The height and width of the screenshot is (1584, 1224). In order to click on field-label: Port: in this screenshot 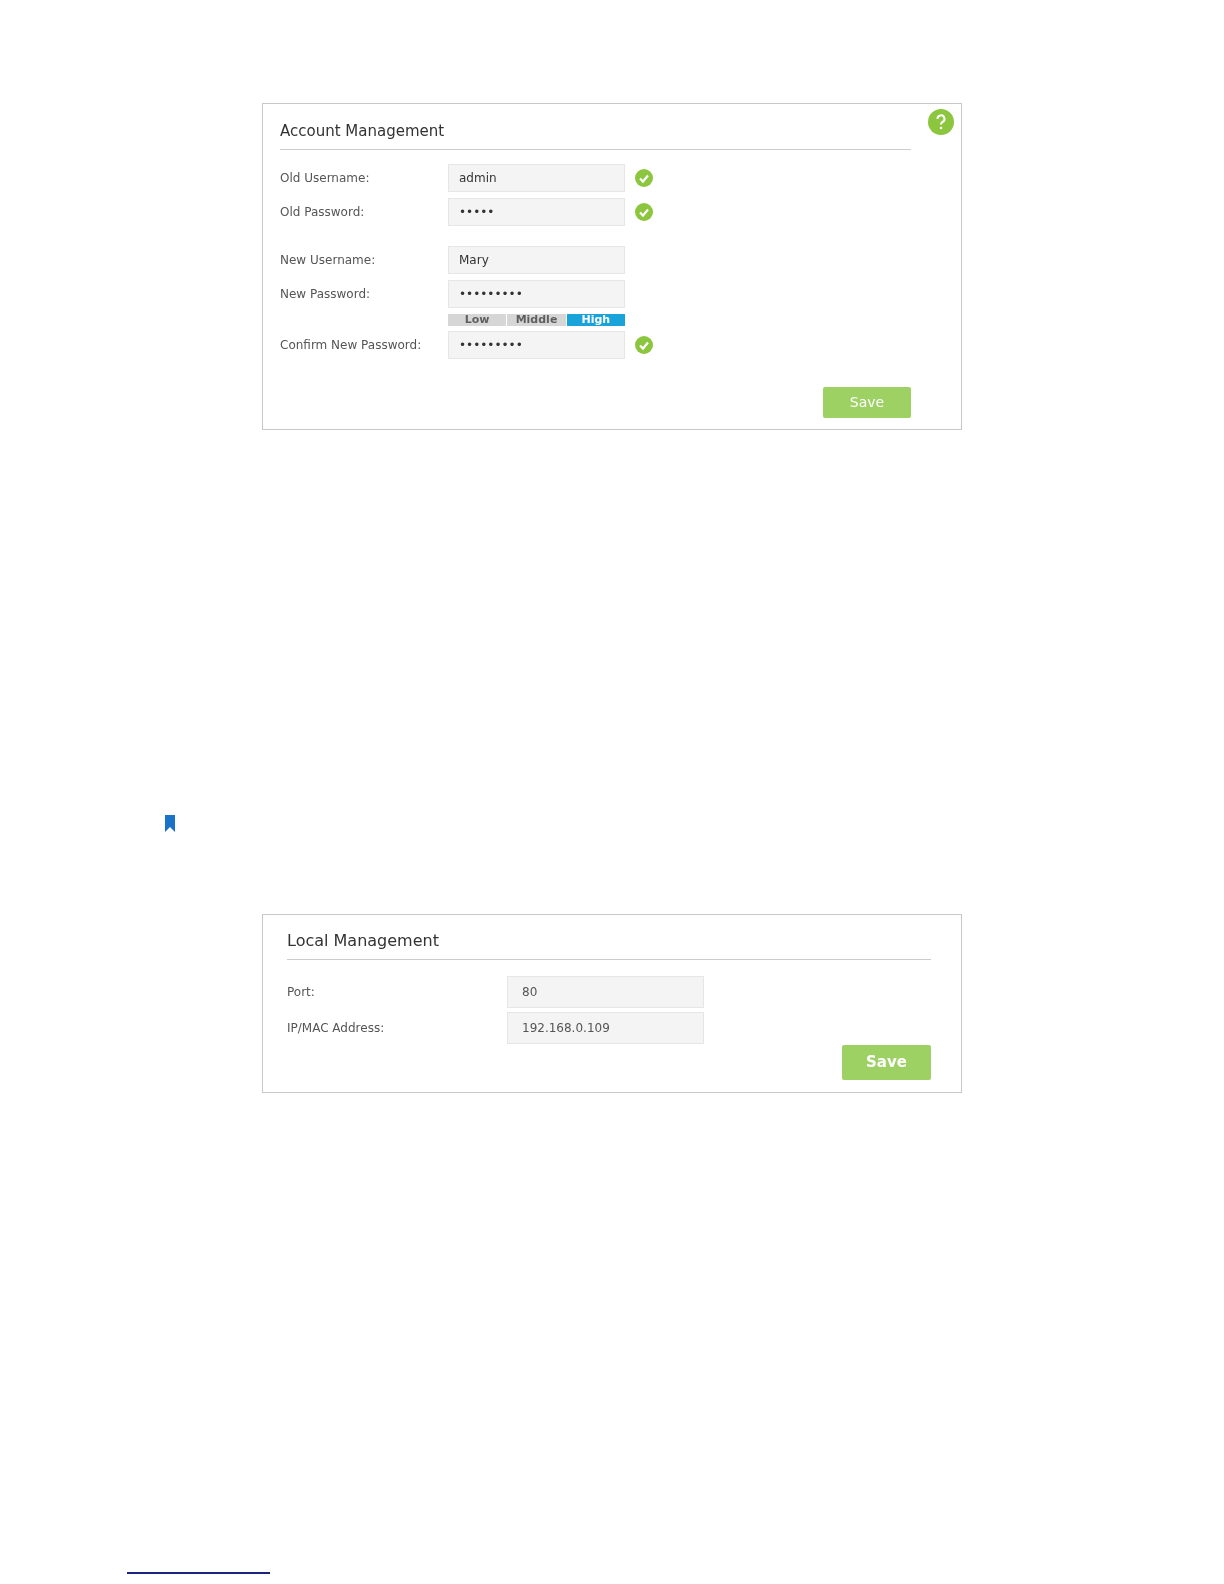, I will do `click(301, 992)`.